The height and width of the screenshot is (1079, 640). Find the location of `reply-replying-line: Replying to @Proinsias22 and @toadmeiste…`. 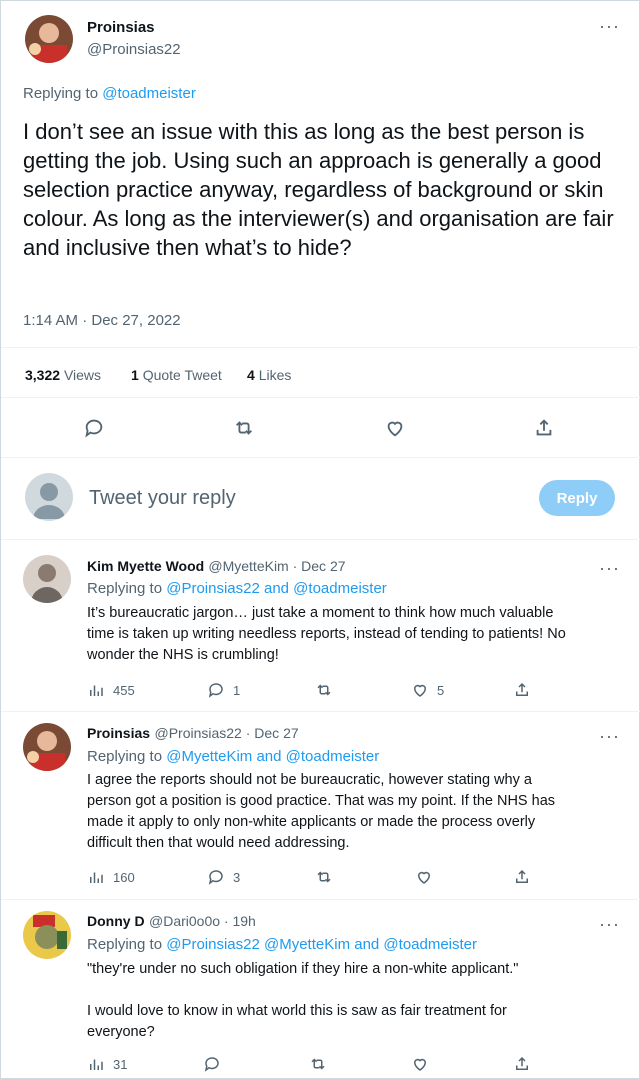

reply-replying-line: Replying to @Proinsias22 and @toadmeiste… is located at coordinates (237, 588).